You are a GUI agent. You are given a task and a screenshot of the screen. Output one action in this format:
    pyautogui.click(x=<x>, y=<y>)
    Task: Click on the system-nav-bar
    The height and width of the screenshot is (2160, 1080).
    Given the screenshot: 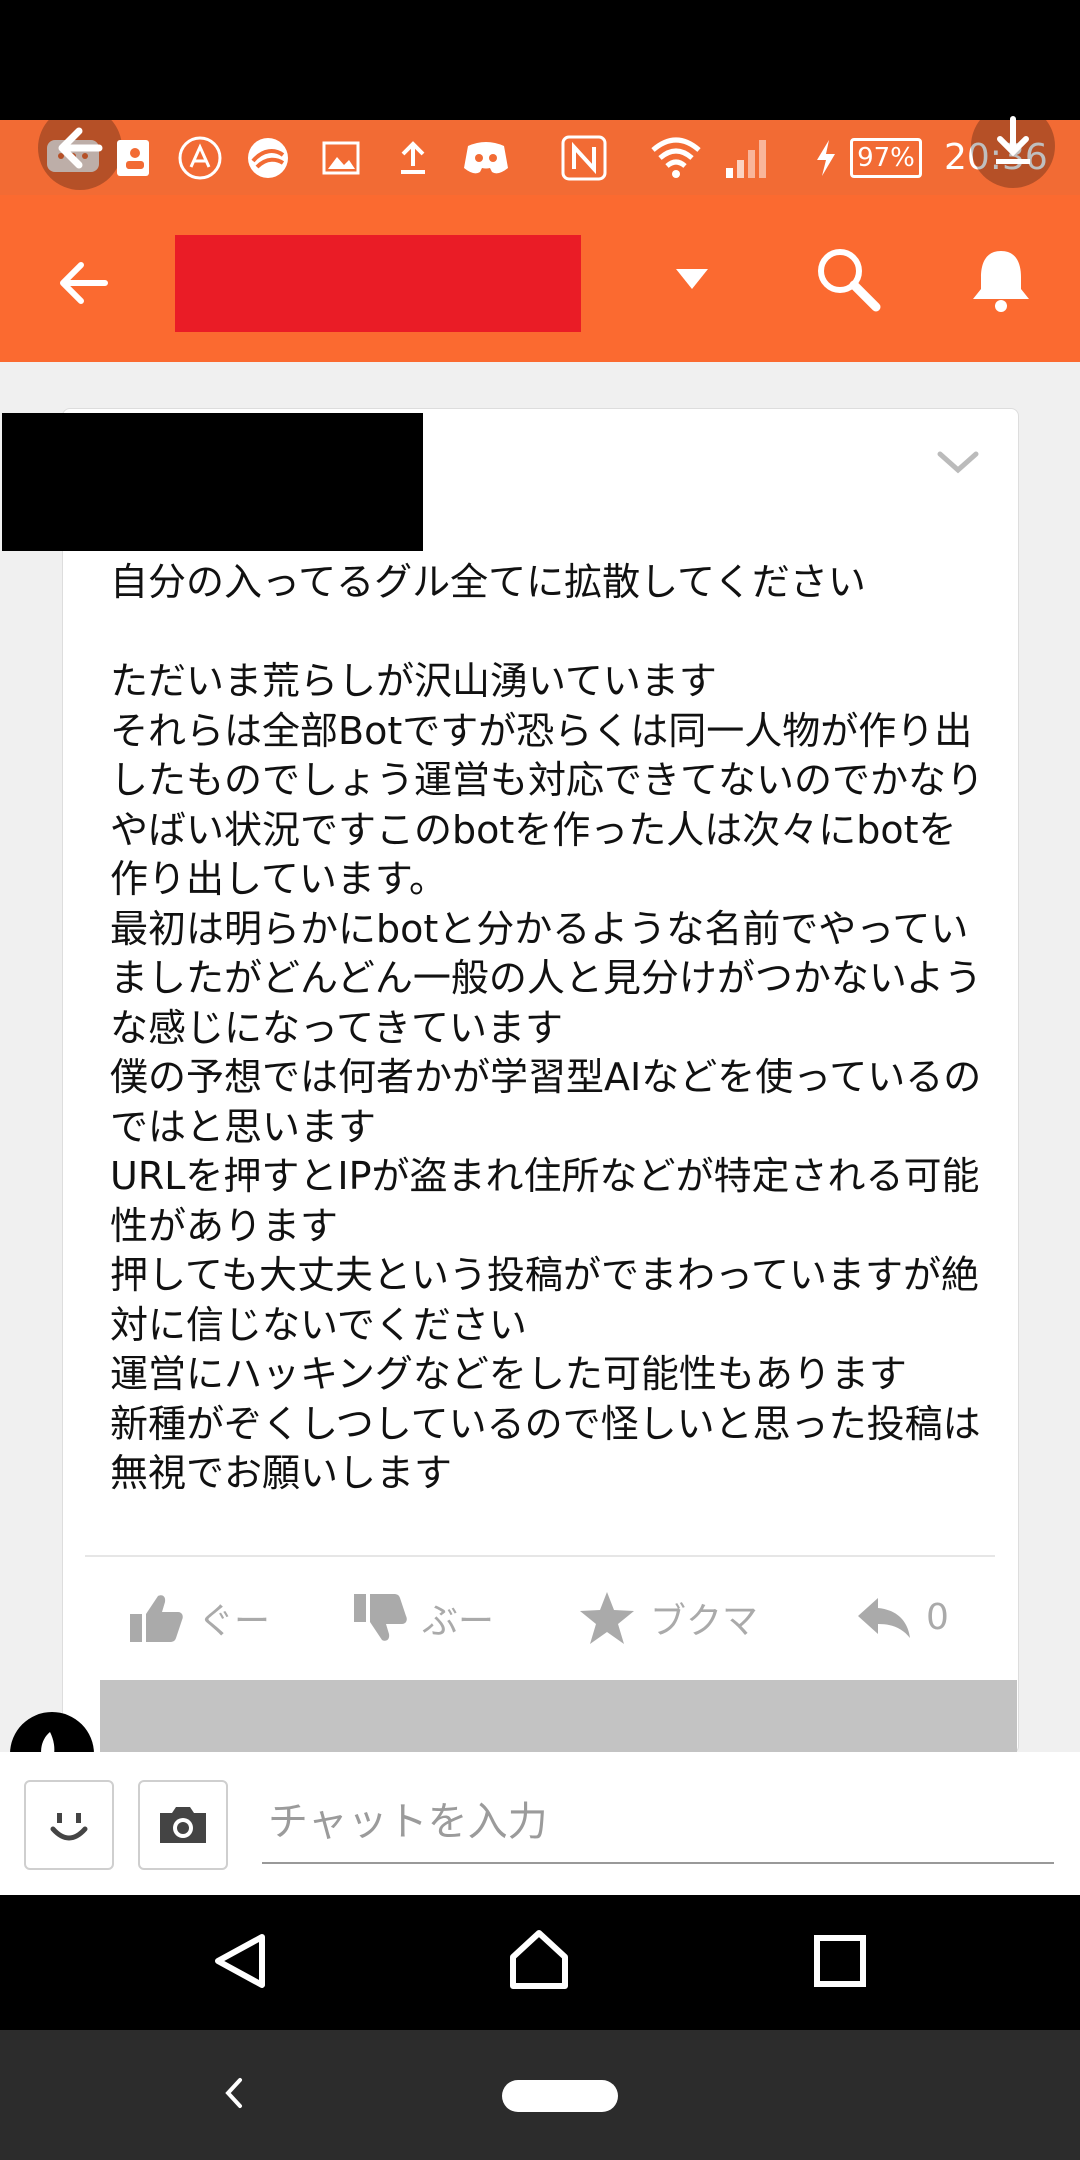 What is the action you would take?
    pyautogui.click(x=540, y=1962)
    